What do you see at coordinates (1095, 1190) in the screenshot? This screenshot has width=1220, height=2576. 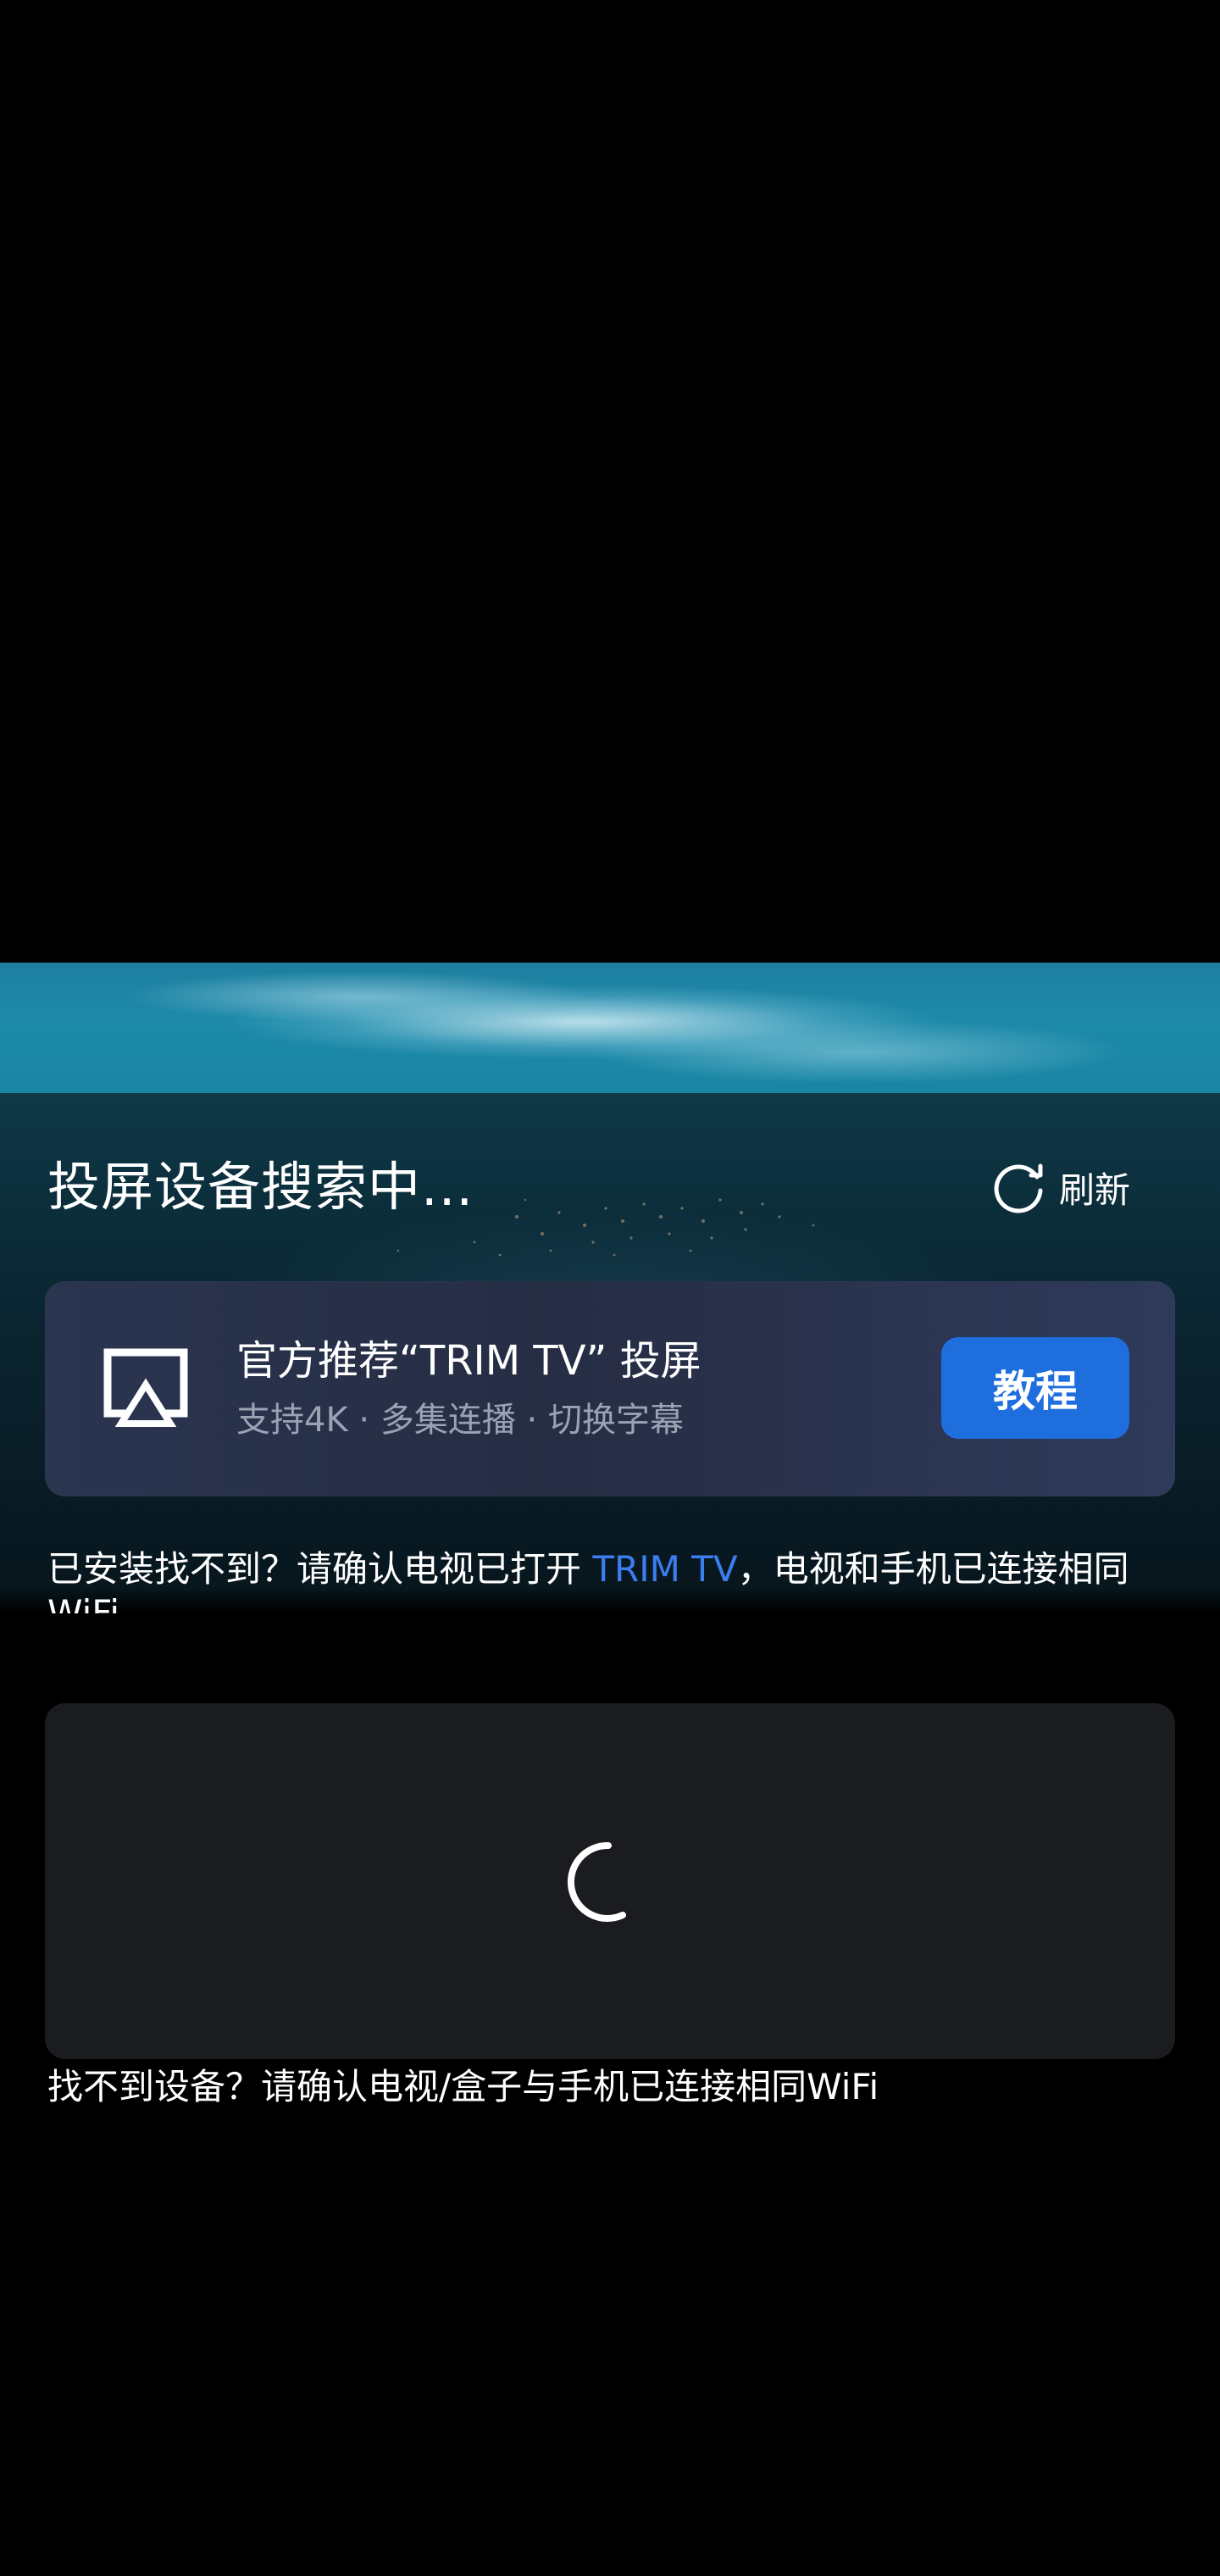 I see `refresh-label: 刷新` at bounding box center [1095, 1190].